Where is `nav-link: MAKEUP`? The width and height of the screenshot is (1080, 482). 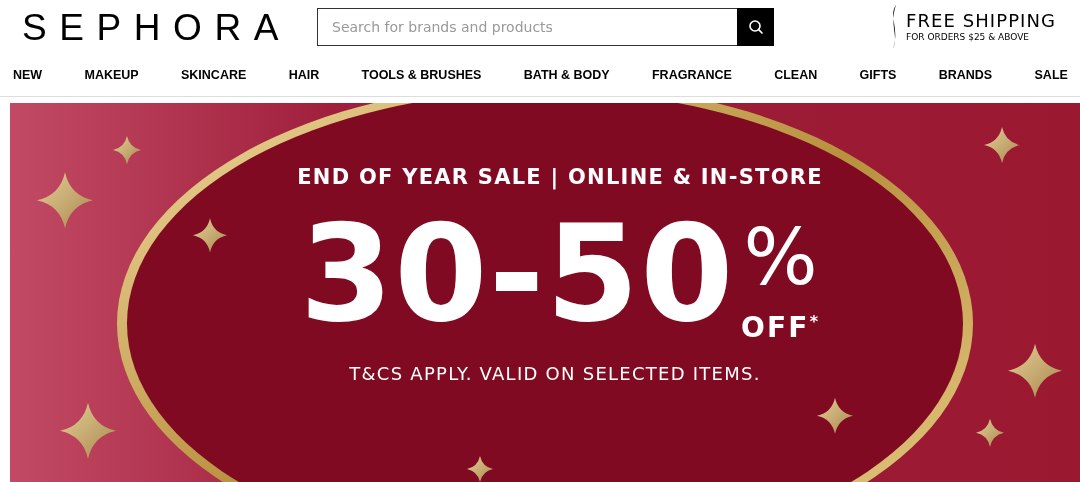
nav-link: MAKEUP is located at coordinates (111, 75).